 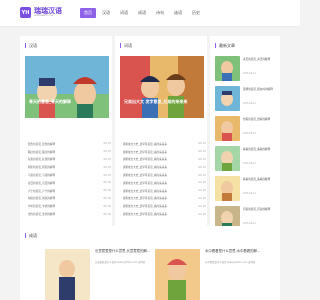 I want to click on list-item-title: 沈约的意思_沈约的解释, so click(x=56, y=214).